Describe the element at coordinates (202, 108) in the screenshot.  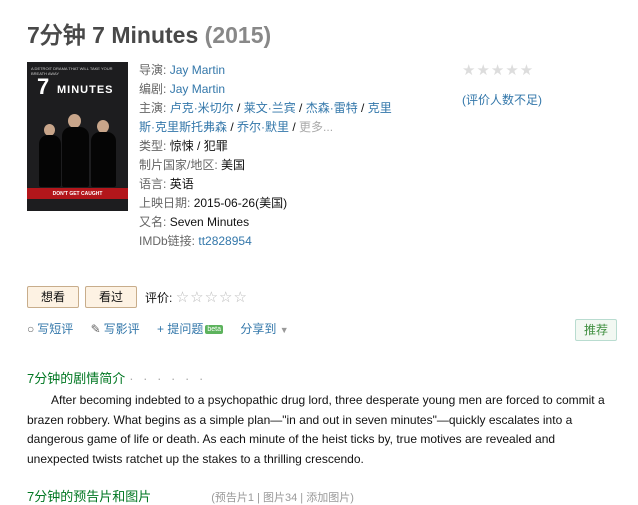
I see `cast-link: 卢克·米切尔` at that location.